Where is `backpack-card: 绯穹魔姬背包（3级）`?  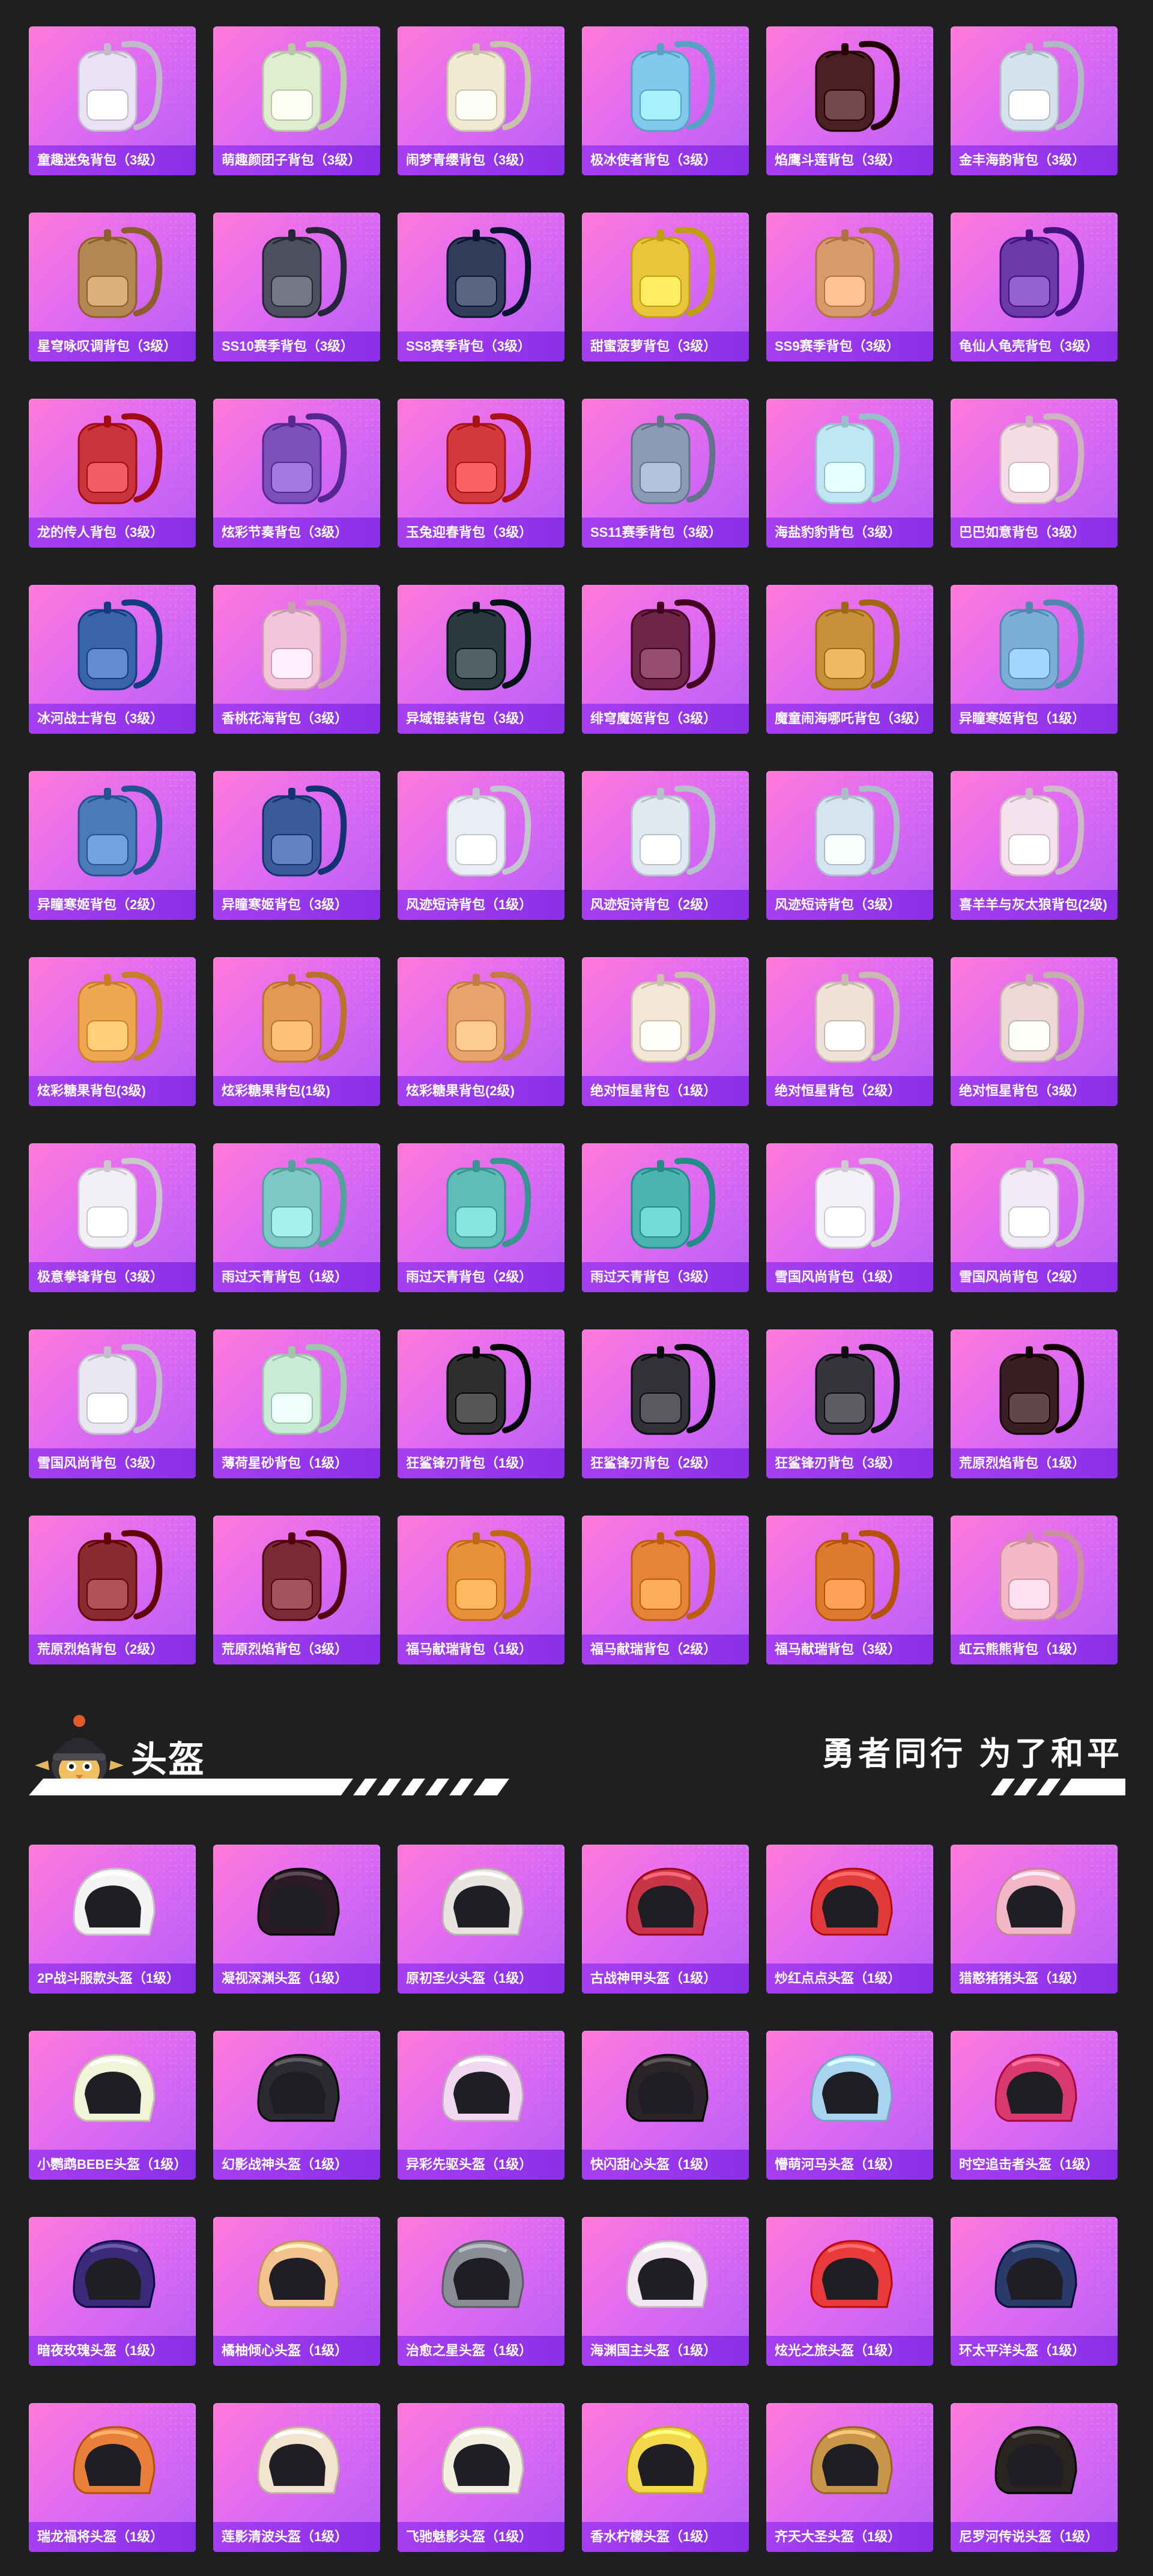 backpack-card: 绯穹魔姬背包（3级） is located at coordinates (665, 659).